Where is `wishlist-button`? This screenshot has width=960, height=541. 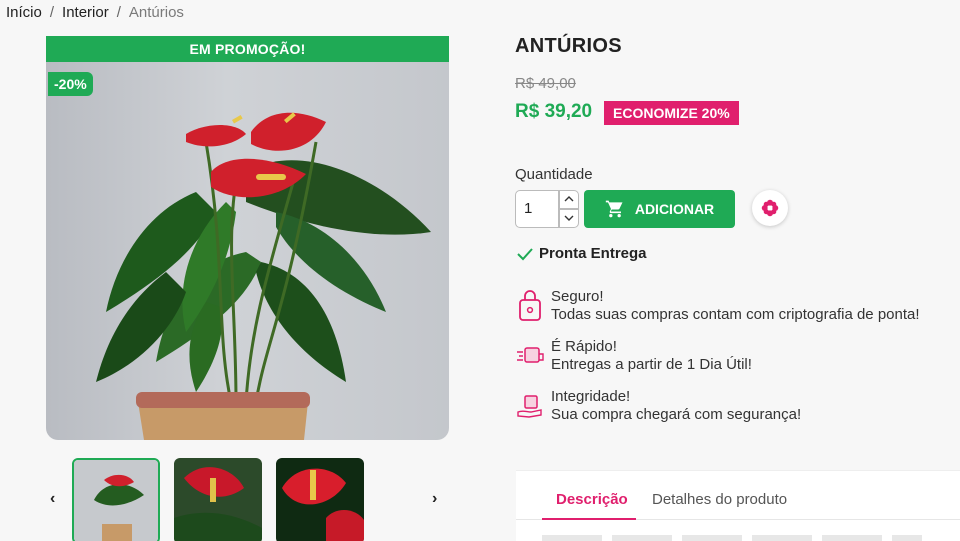
wishlist-button is located at coordinates (770, 208).